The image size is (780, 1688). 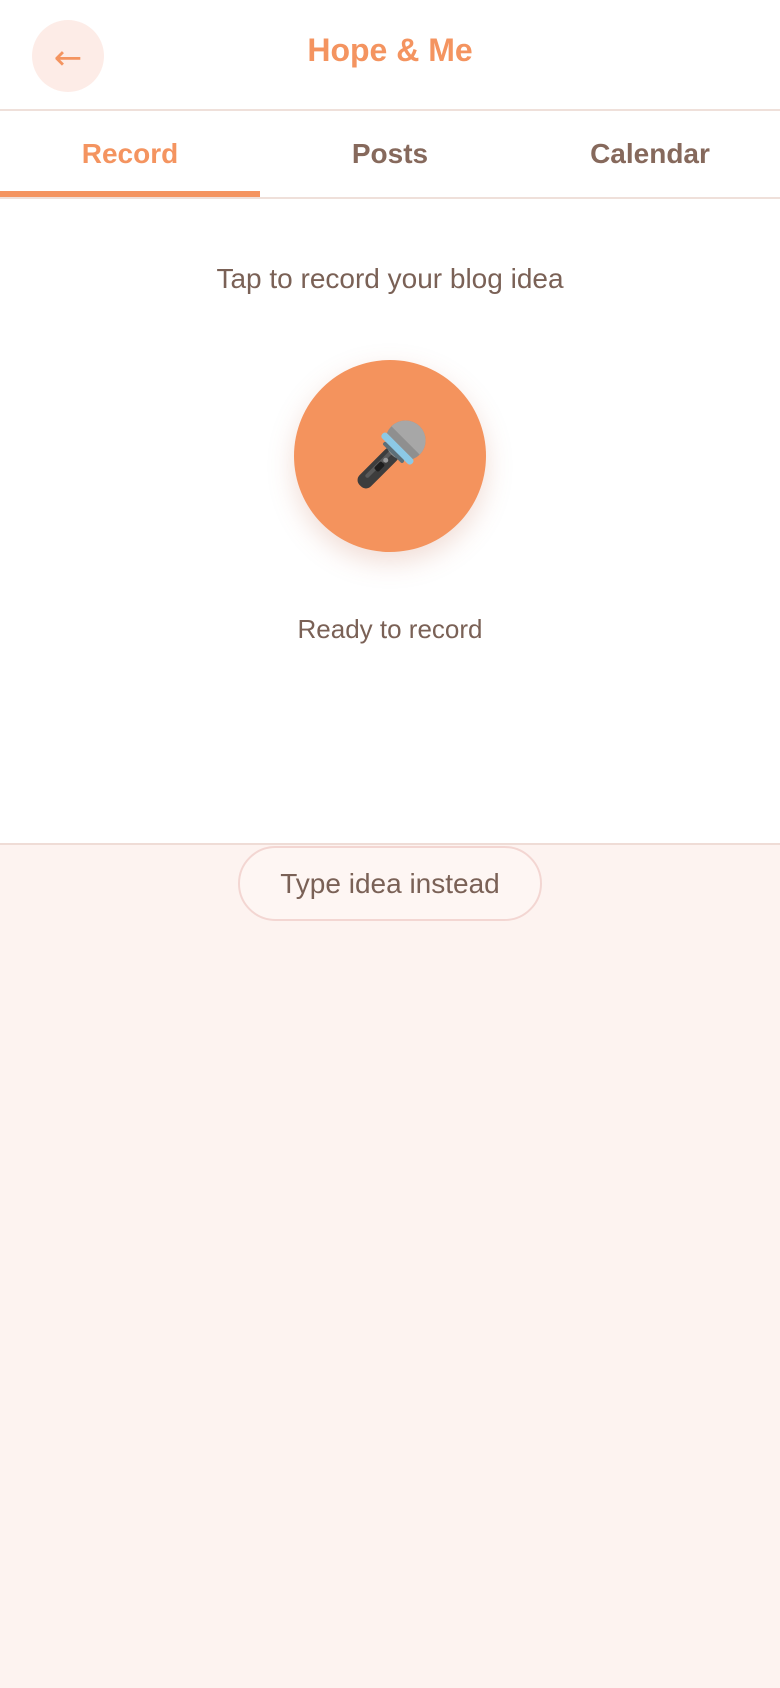 I want to click on tab-posts: Posts, so click(x=390, y=154).